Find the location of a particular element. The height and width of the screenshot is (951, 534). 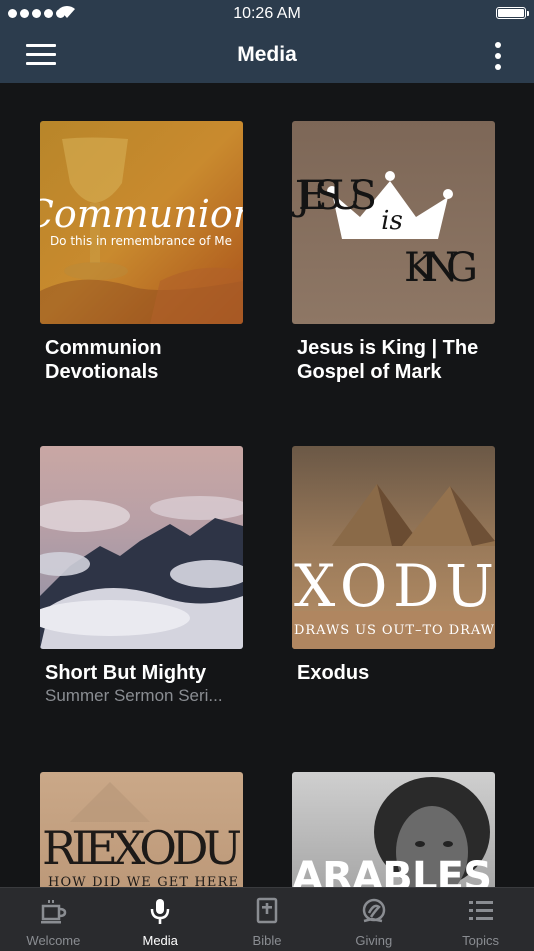

media-card: ARABLES is located at coordinates (394, 829).